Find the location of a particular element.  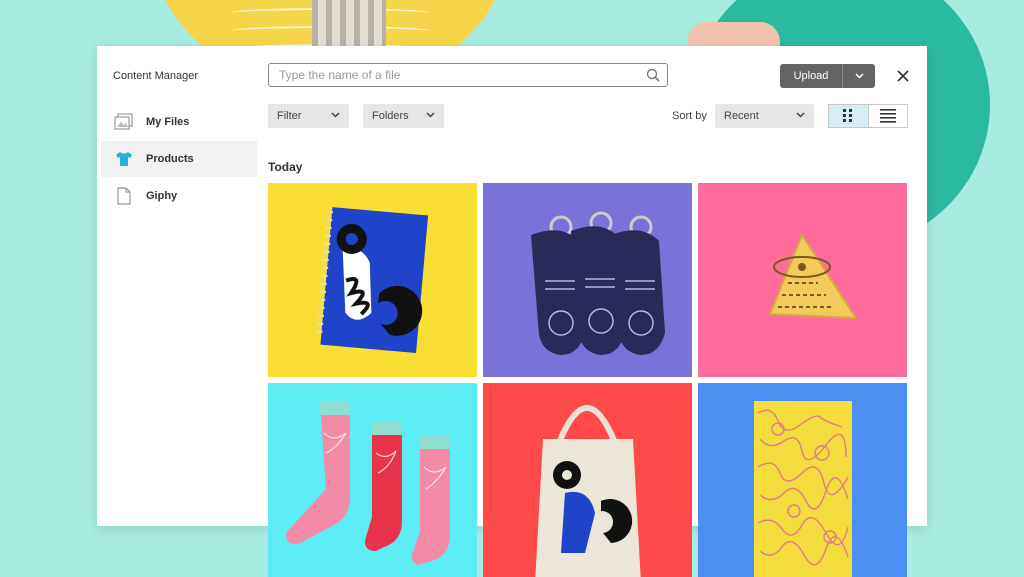

sidebar-item-my-files: My Files is located at coordinates (179, 122).